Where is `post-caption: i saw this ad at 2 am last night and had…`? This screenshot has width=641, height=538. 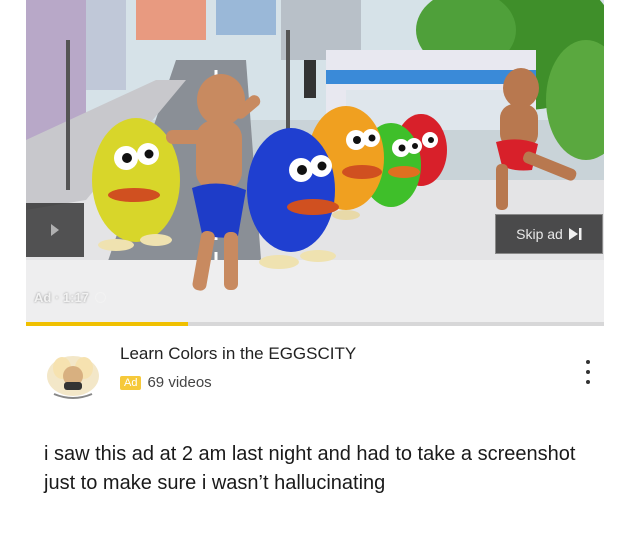 post-caption: i saw this ad at 2 am last night and had… is located at coordinates (310, 468).